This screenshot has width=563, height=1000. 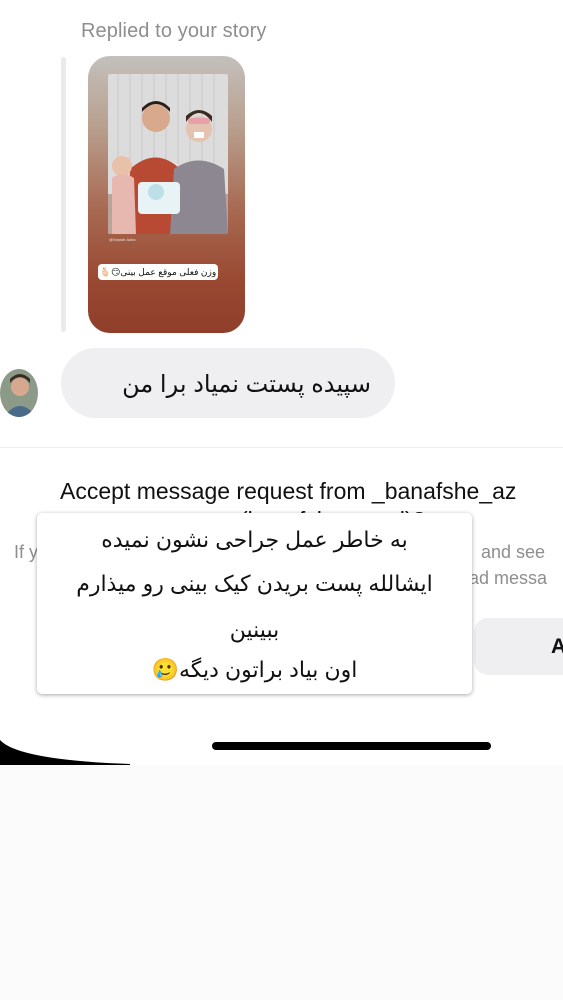 What do you see at coordinates (503, 578) in the screenshot?
I see `request-hint-right-2: ead messa` at bounding box center [503, 578].